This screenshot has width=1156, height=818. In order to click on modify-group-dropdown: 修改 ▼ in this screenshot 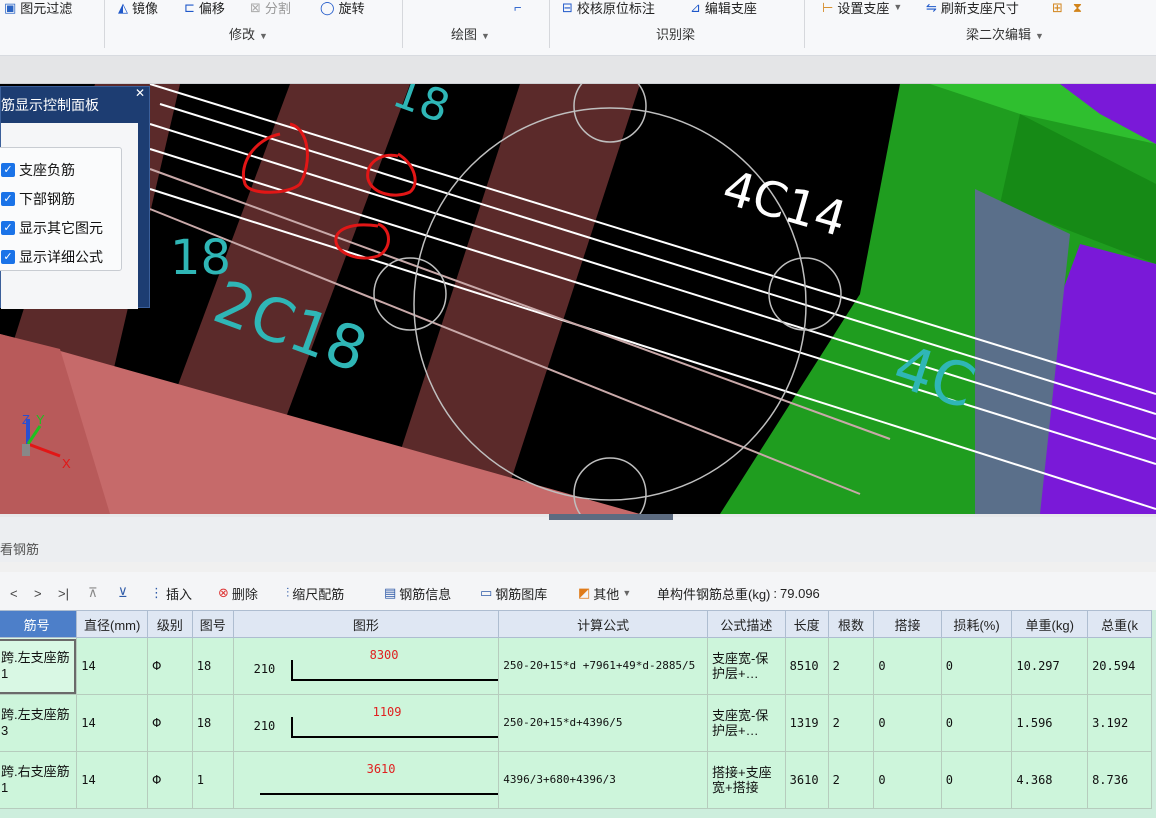, I will do `click(248, 33)`.